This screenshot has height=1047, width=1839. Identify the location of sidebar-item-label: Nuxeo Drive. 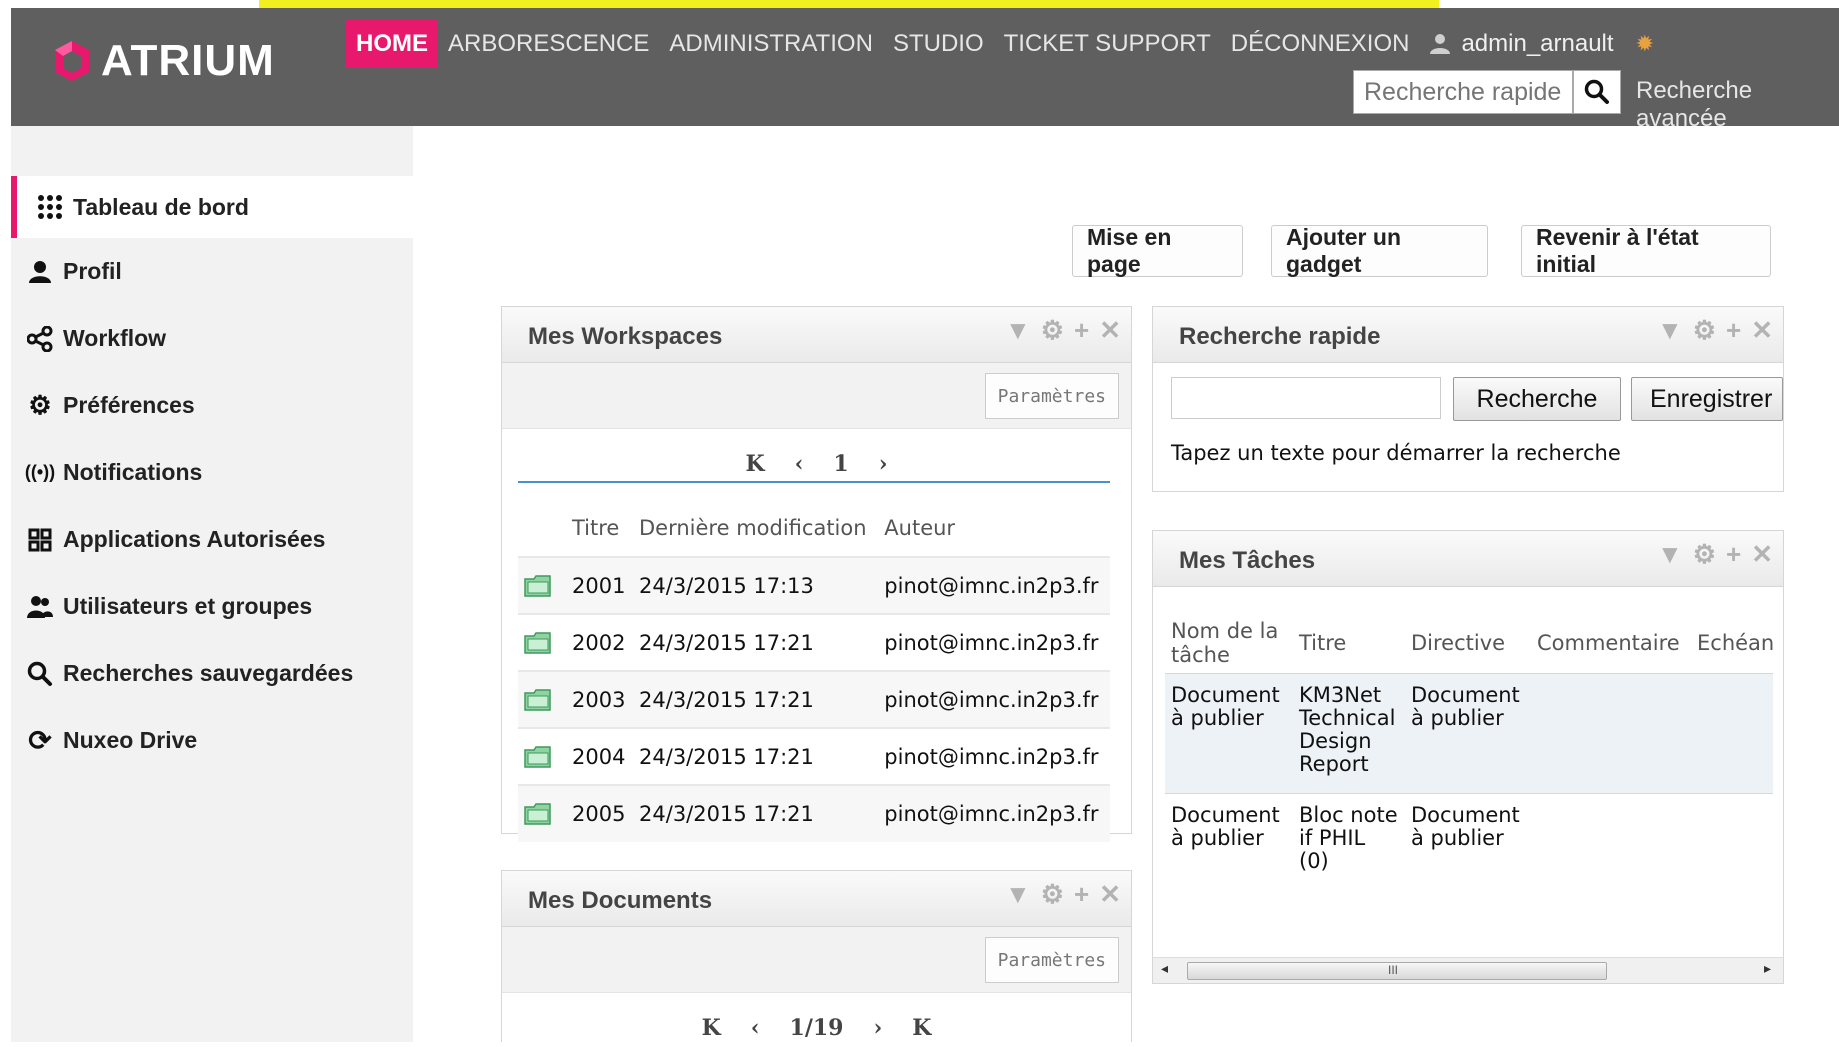
(130, 740).